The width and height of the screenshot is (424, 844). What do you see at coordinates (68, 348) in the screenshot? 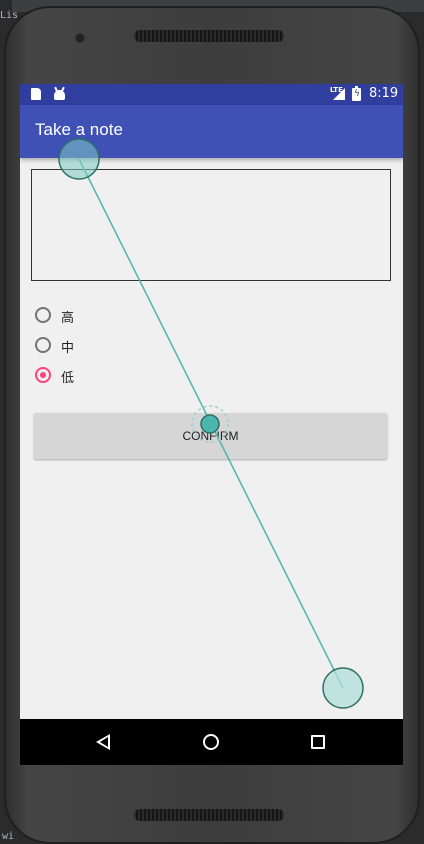
I see `radio-label: 中` at bounding box center [68, 348].